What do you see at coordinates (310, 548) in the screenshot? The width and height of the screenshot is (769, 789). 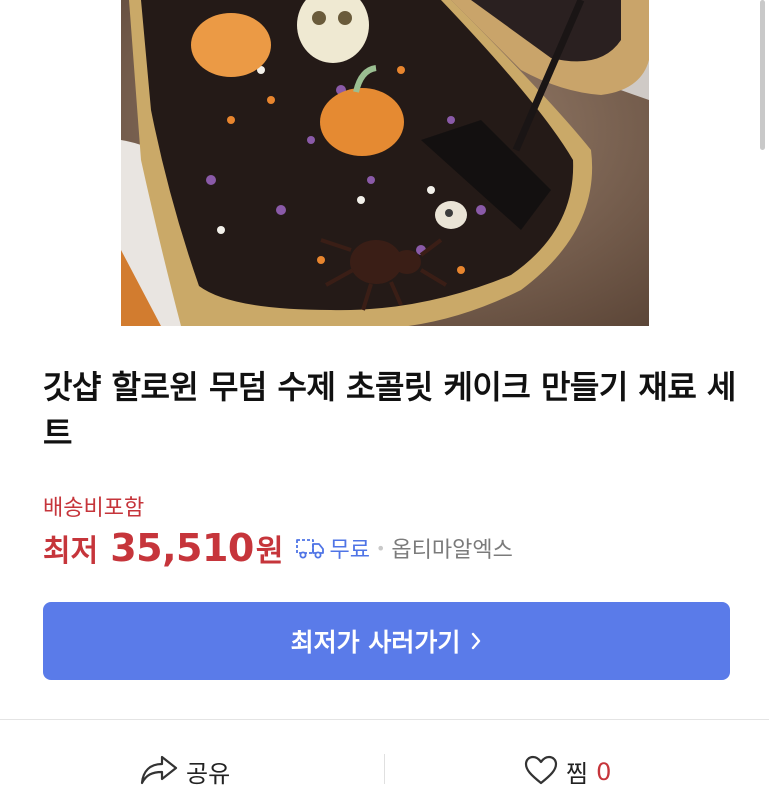 I see `delivery-truck-icon` at bounding box center [310, 548].